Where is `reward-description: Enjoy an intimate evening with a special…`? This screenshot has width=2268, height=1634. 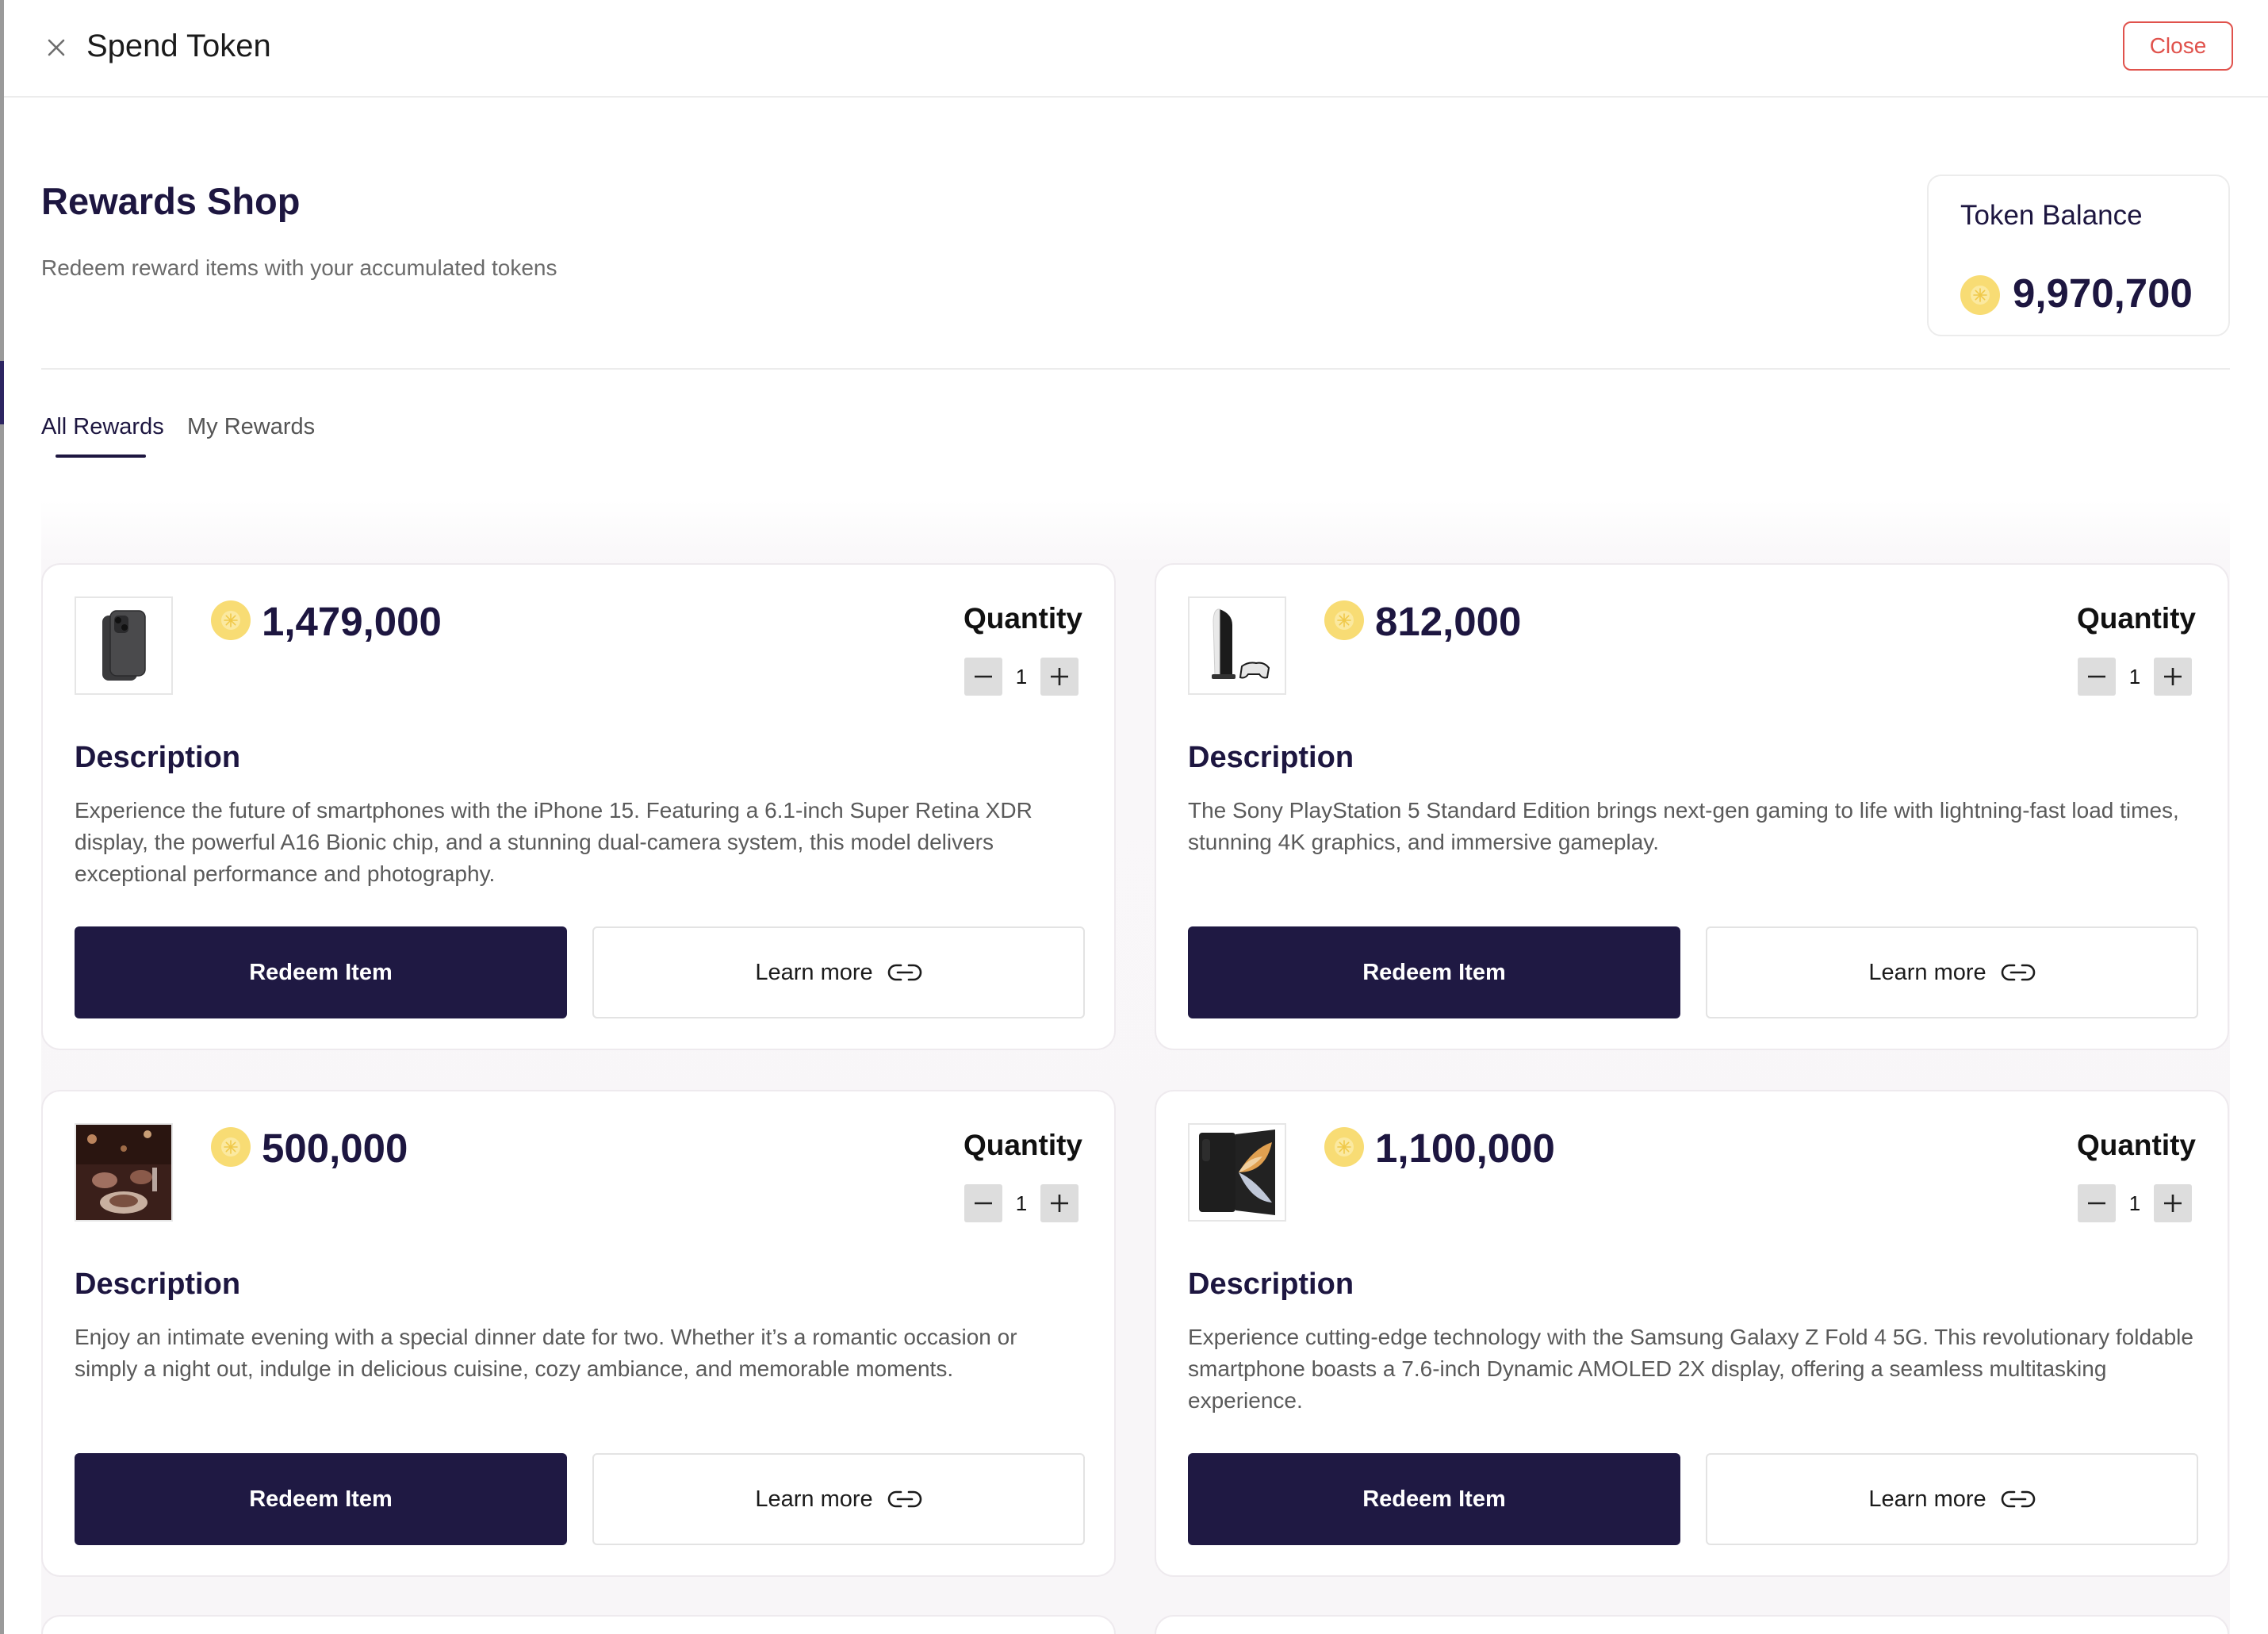
reward-description: Enjoy an intimate evening with a special… is located at coordinates (546, 1353).